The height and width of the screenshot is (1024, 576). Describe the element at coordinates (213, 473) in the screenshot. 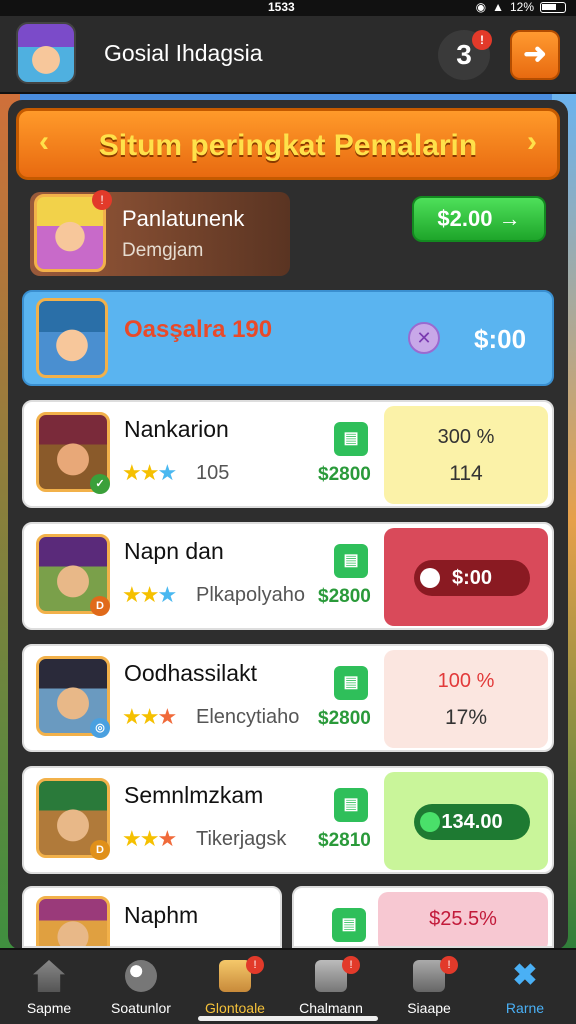

I see `rank-subtitle: 105` at that location.